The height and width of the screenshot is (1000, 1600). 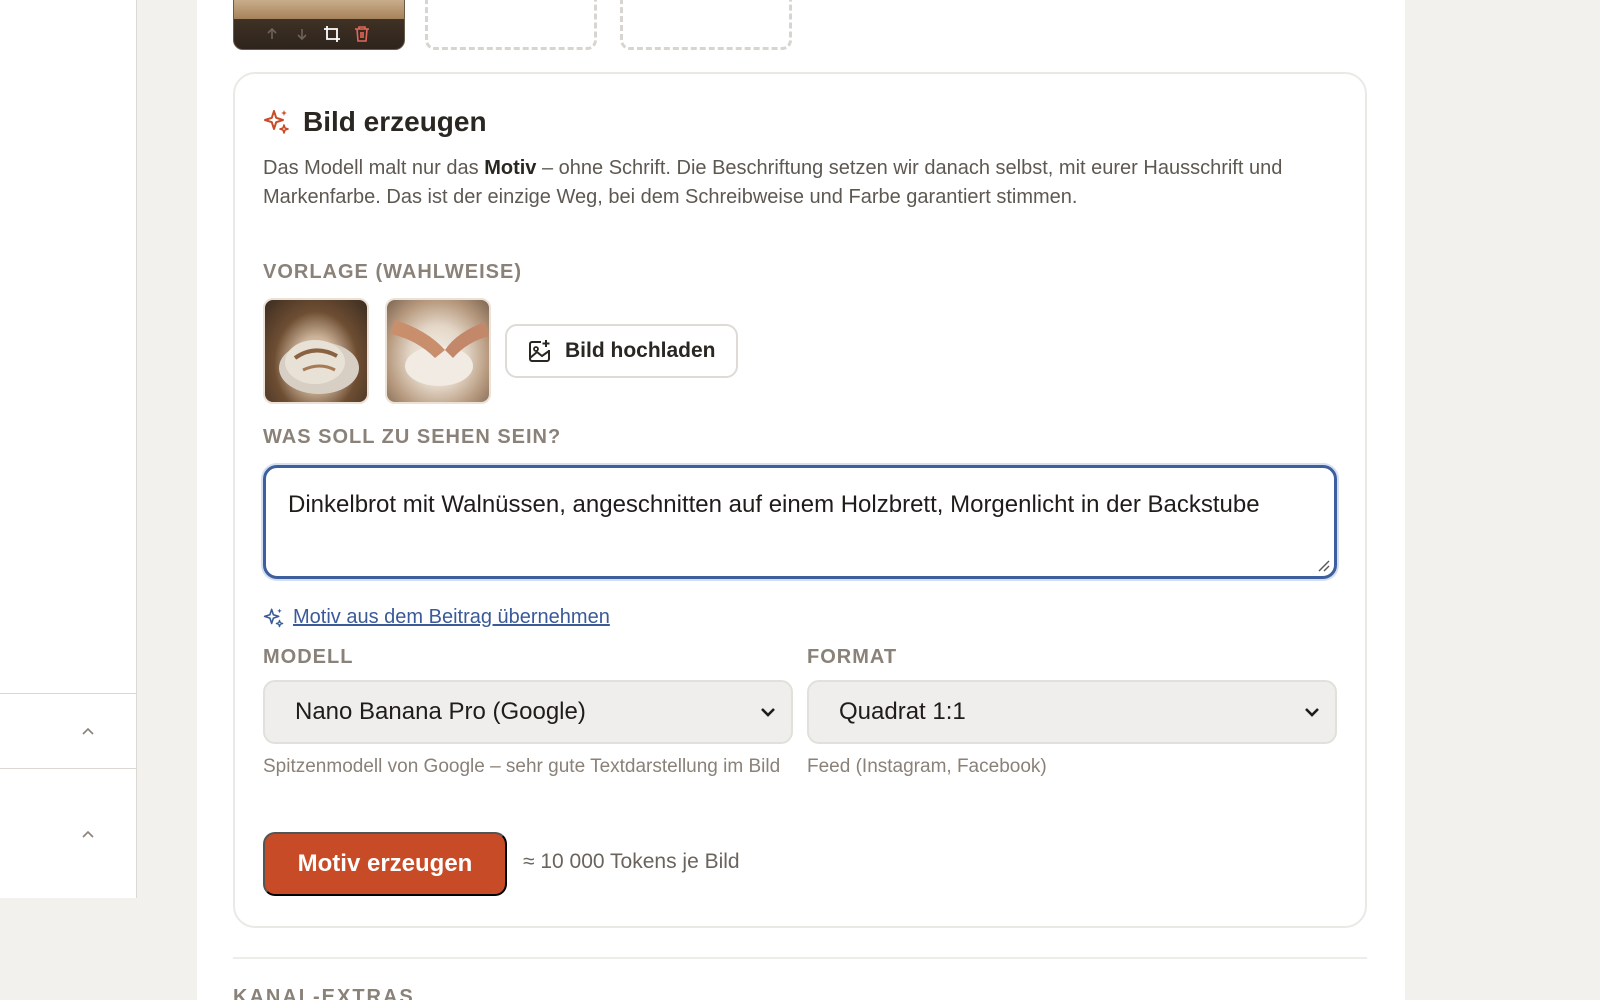 I want to click on take-motif-from-post-link: Motiv aus dem Beitrag übernehmen, so click(x=436, y=617).